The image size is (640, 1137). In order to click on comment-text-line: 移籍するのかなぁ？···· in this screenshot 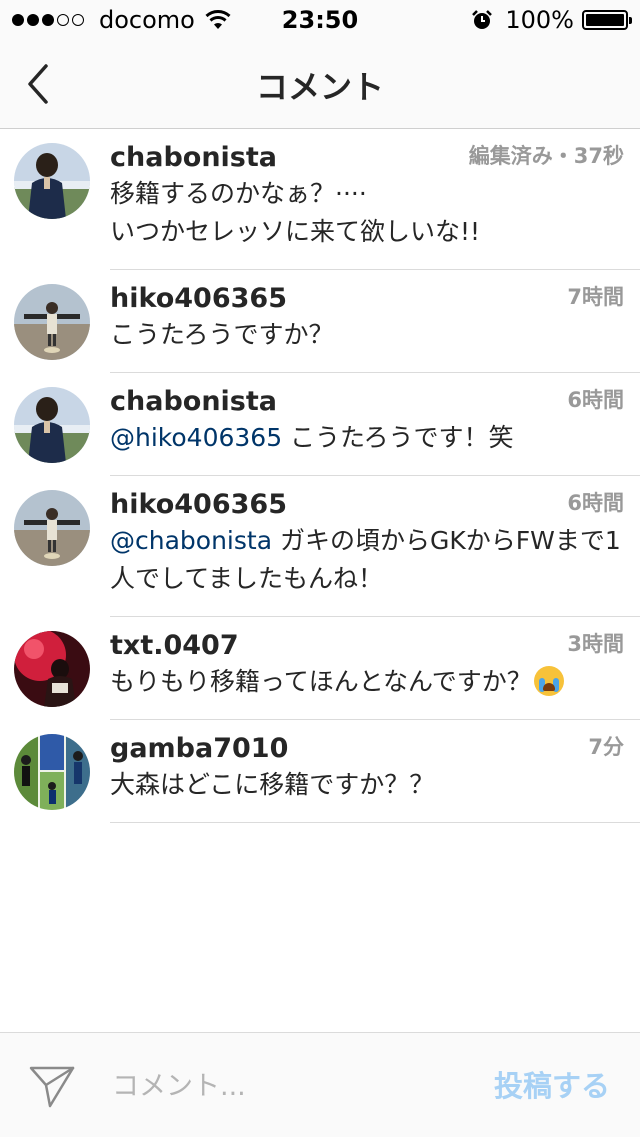, I will do `click(238, 193)`.